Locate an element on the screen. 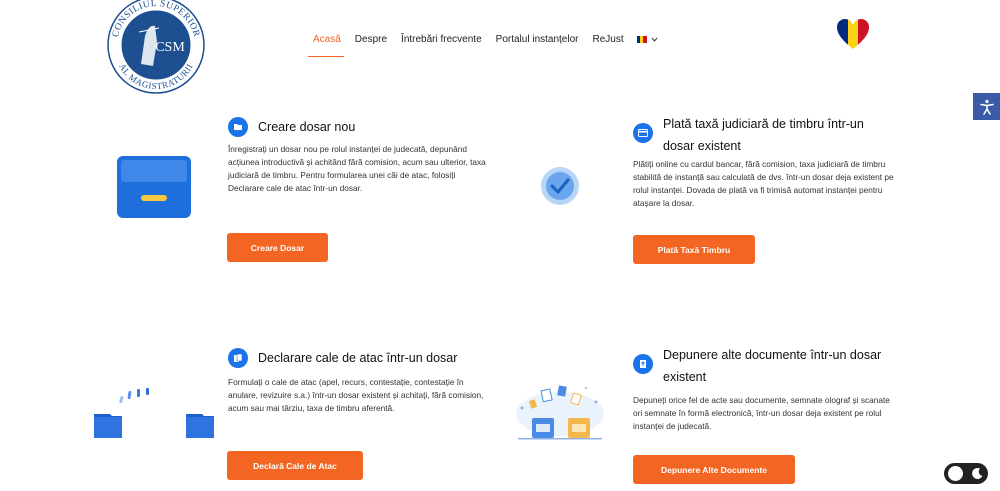  csm-seal-icon: CONSILIUL SUPERIOR AL MAGISTRATURII CSM is located at coordinates (156, 47).